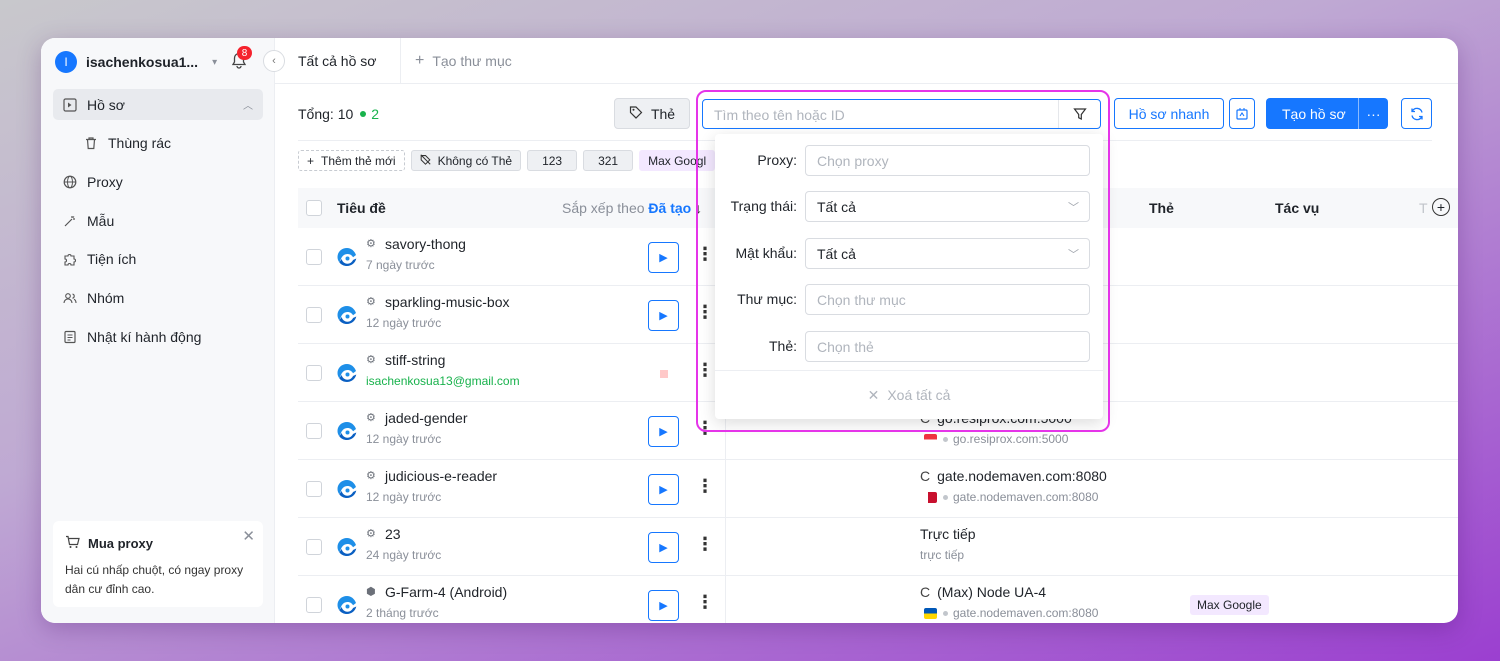 The image size is (1500, 661). Describe the element at coordinates (363, 114) in the screenshot. I see `active-dot-icon` at that location.